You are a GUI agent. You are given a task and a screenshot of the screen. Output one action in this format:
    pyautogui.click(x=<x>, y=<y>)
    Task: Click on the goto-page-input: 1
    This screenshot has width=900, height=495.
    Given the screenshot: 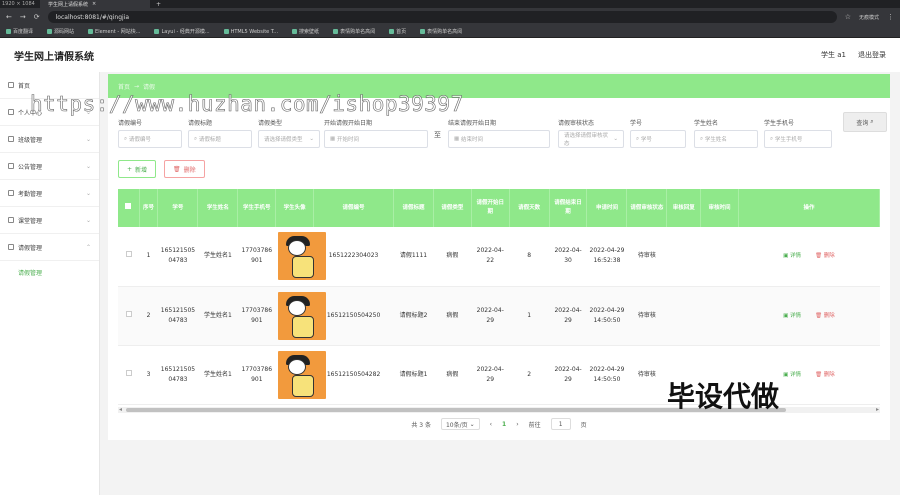 What is the action you would take?
    pyautogui.click(x=560, y=424)
    